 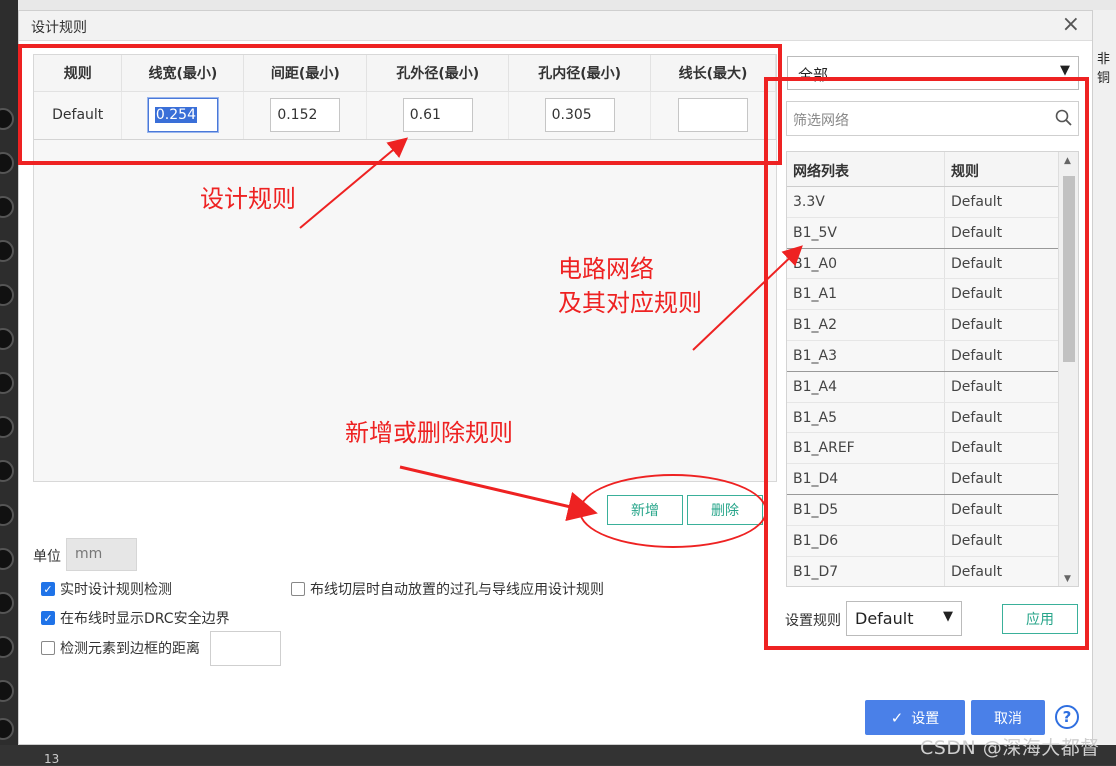 I want to click on arrow-to-buttons, so click(x=498, y=493).